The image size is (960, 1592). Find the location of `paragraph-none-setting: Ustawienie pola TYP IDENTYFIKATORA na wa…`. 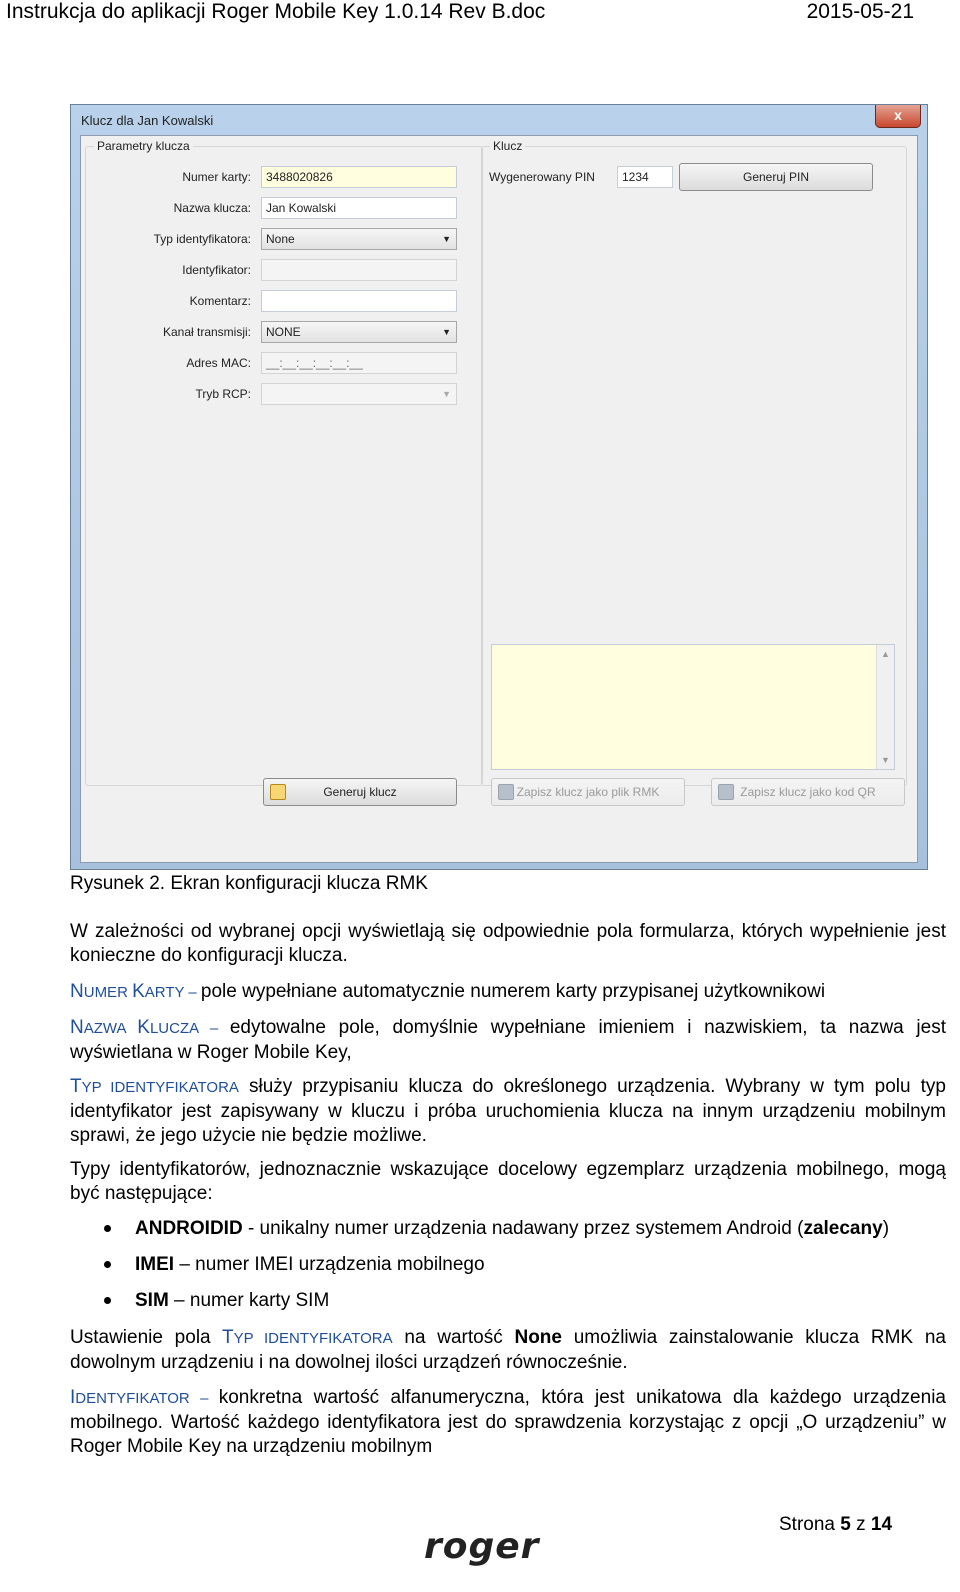

paragraph-none-setting: Ustawienie pola TYP IDENTYFIKATORA na wa… is located at coordinates (508, 1350).